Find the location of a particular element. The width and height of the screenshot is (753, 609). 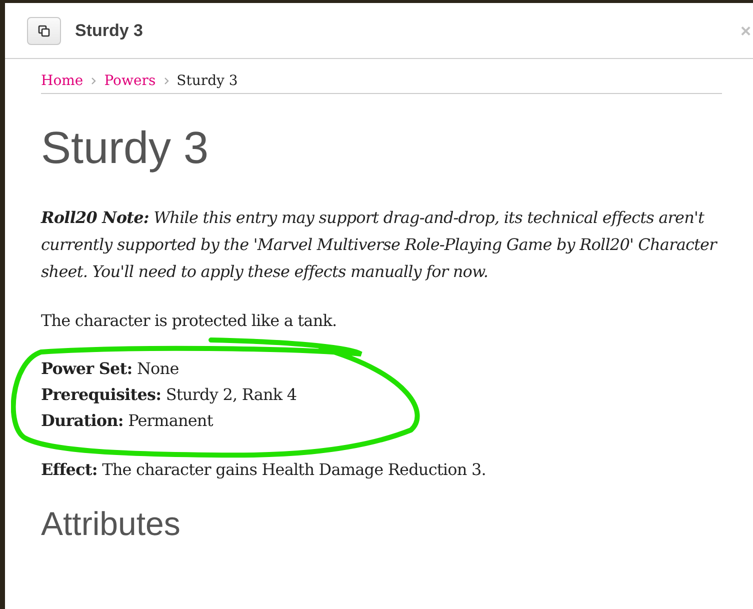

description-text: The character is protected like a tank. is located at coordinates (189, 321).